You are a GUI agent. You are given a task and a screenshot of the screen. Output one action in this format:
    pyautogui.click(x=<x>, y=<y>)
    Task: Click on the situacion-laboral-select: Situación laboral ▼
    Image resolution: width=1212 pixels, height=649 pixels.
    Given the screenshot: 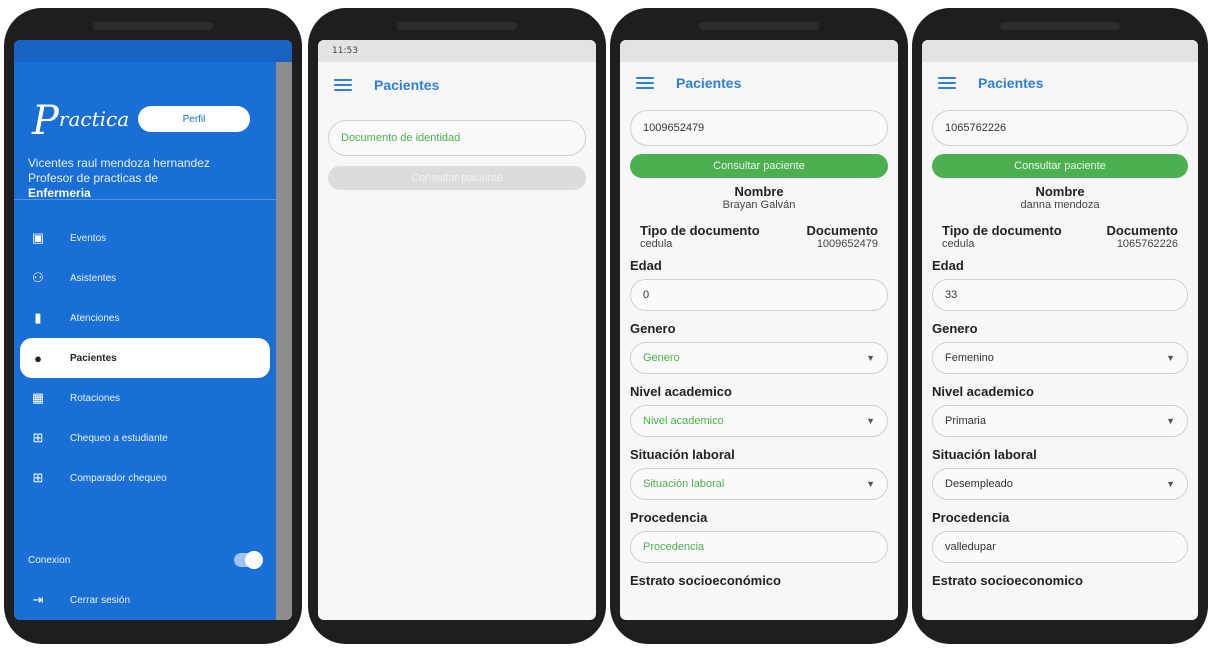 What is the action you would take?
    pyautogui.click(x=759, y=484)
    